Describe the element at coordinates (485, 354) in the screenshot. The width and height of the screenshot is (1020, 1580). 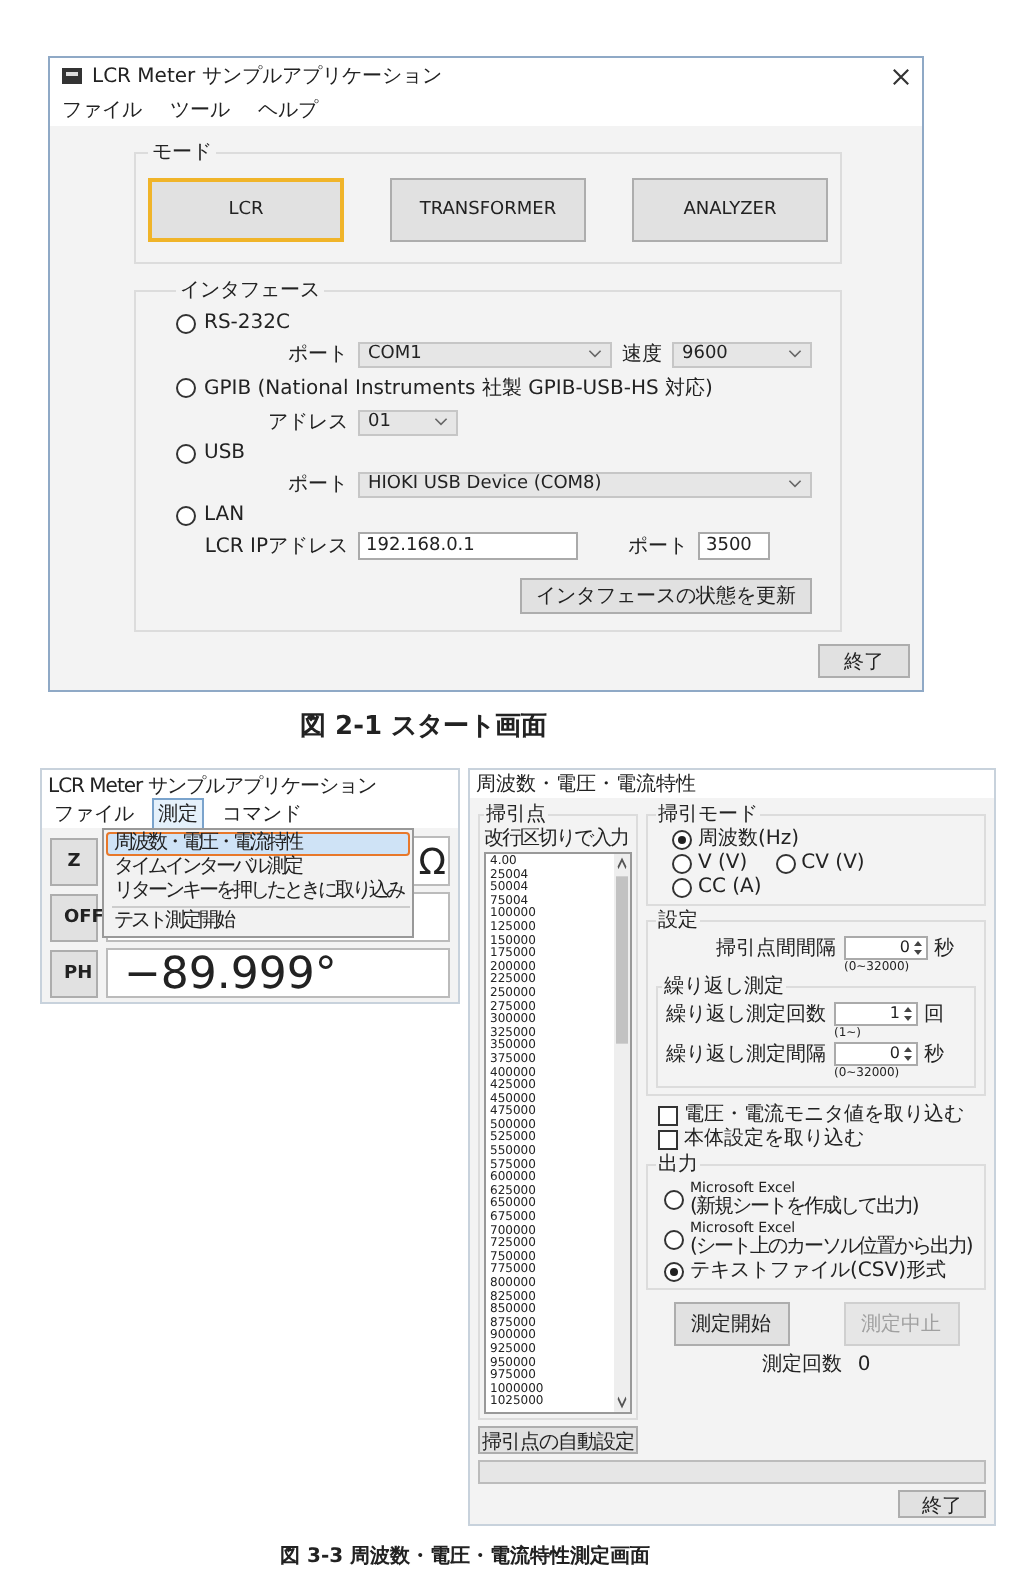
I see `dropdown: COM1` at that location.